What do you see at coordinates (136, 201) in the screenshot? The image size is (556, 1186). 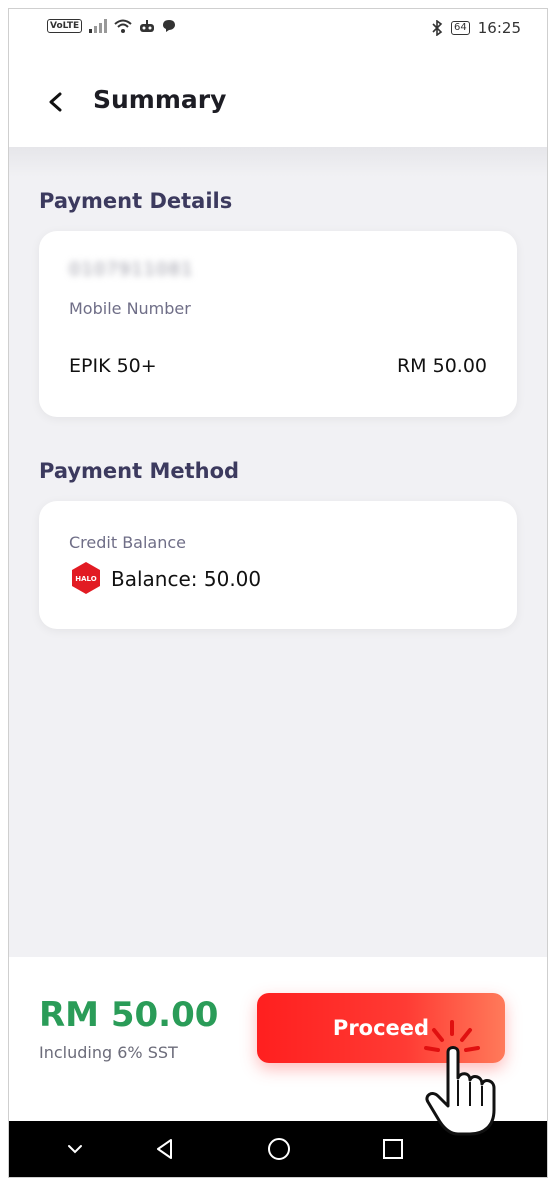 I see `payment-details-title: Payment Details` at bounding box center [136, 201].